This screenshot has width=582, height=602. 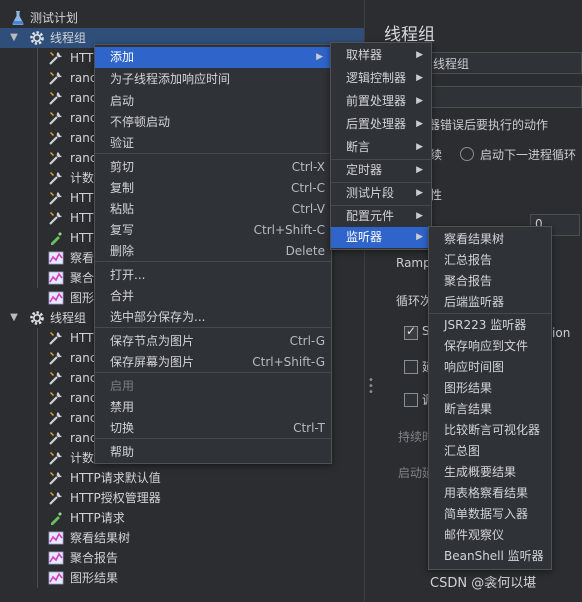 I want to click on tree-node: 聚合报告, so click(x=182, y=558).